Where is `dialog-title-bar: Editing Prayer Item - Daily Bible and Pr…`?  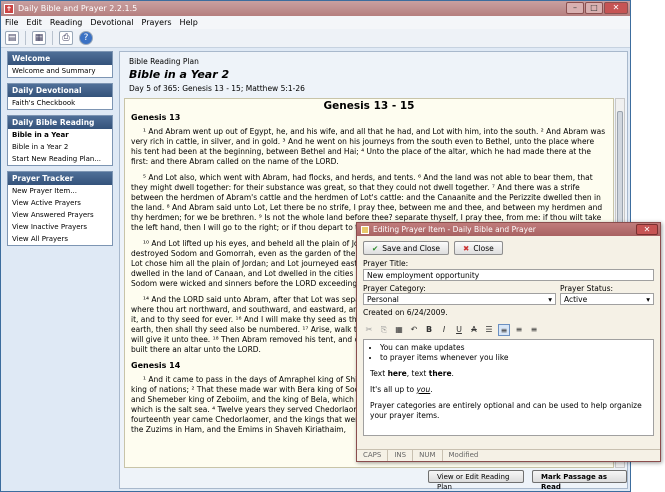
dialog-title-bar: Editing Prayer Item - Daily Bible and Pr… is located at coordinates (508, 229).